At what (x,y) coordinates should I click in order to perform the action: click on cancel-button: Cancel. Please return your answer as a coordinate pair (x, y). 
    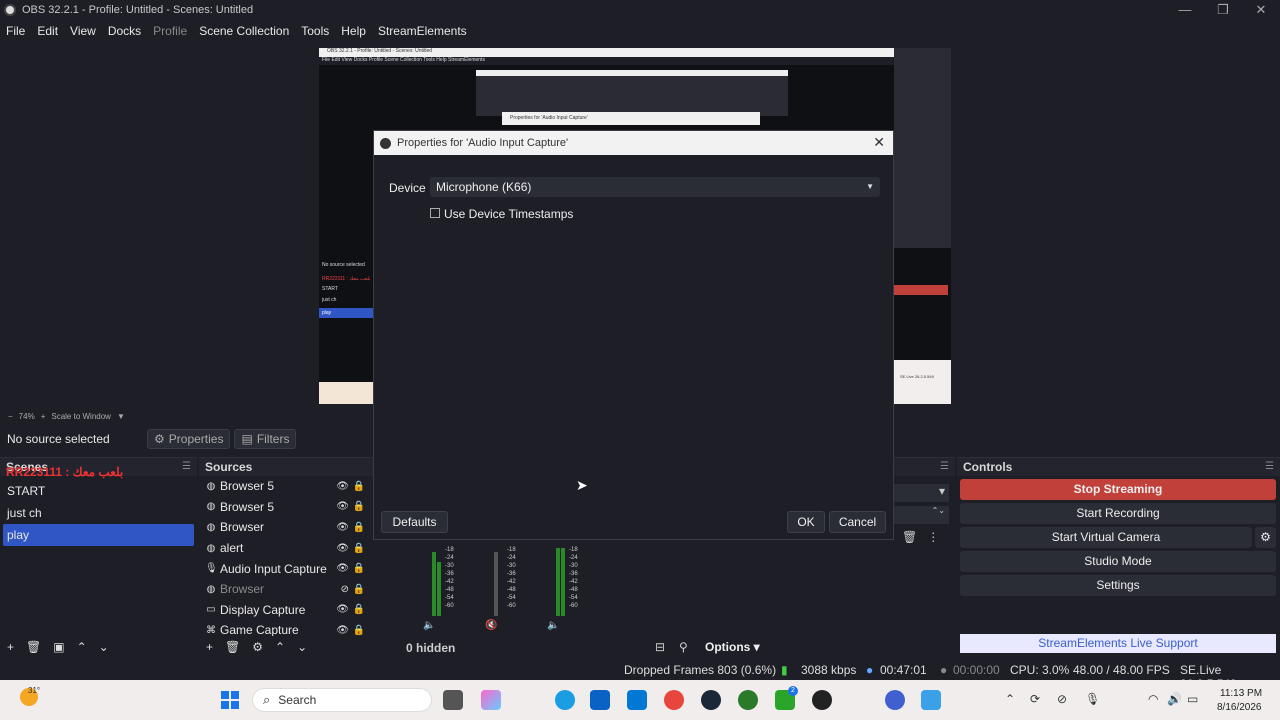
    Looking at the image, I should click on (857, 522).